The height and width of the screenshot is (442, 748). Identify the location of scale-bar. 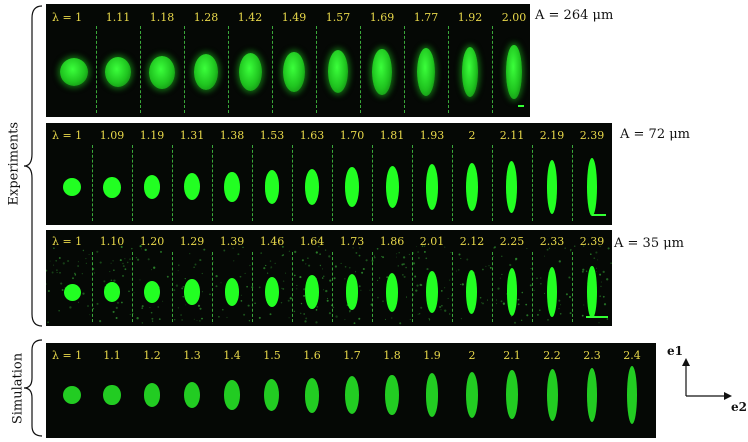
(599, 215).